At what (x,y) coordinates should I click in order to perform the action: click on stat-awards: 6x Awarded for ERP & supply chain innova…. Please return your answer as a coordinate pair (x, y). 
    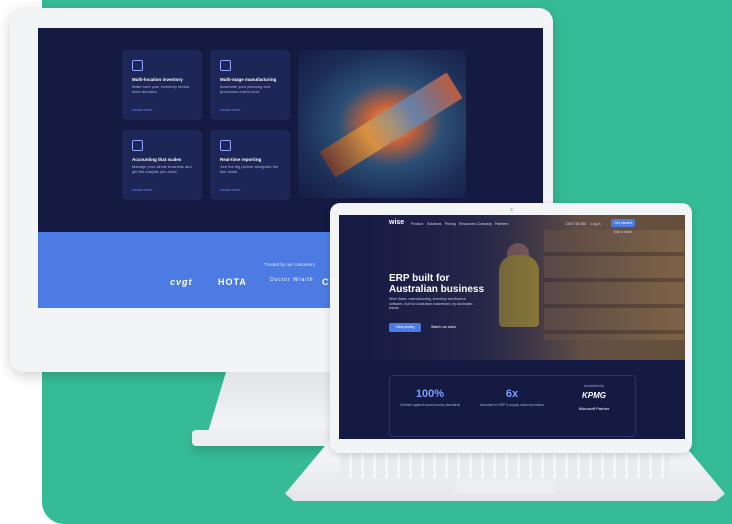
    Looking at the image, I should click on (512, 406).